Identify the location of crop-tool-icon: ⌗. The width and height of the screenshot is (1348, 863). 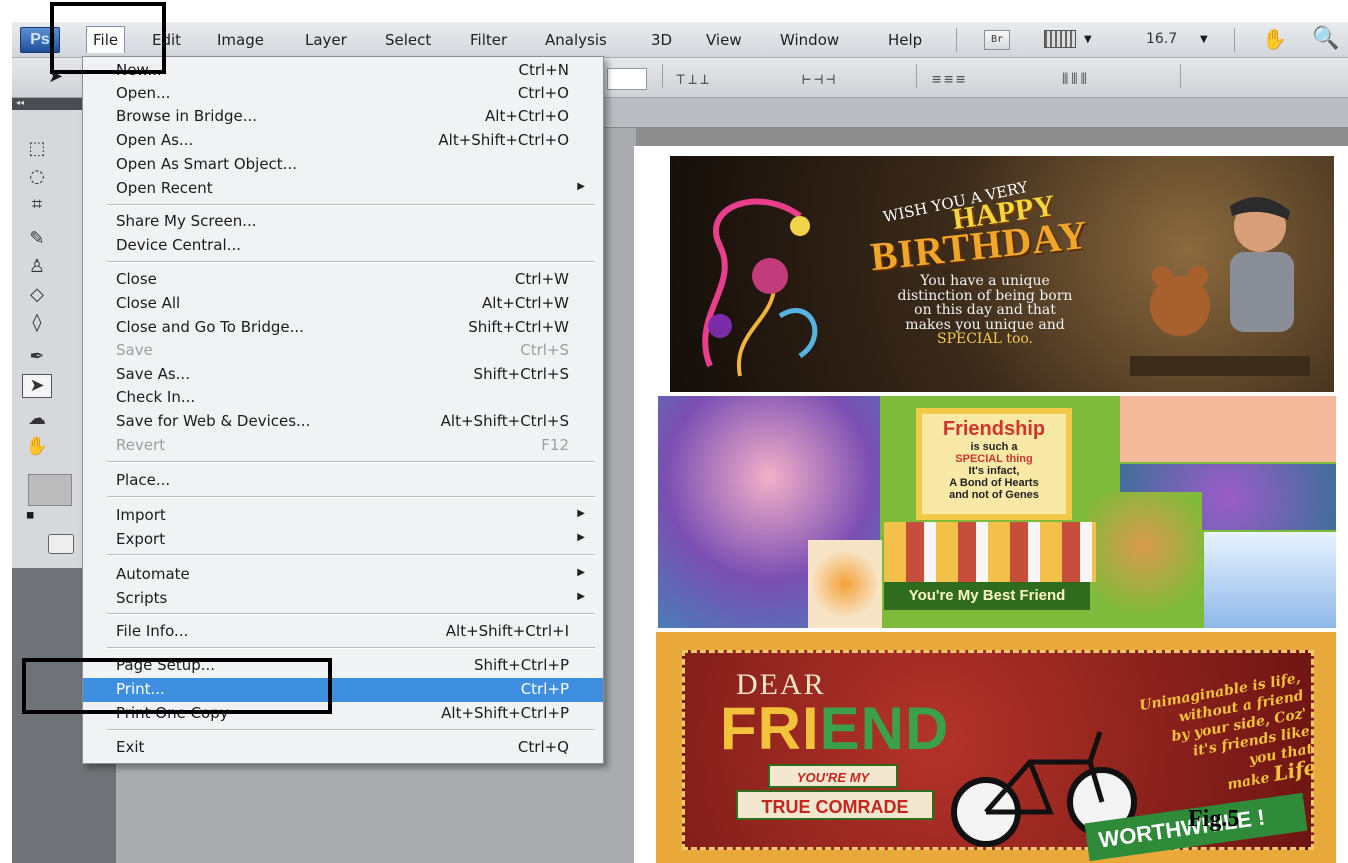
(37, 206).